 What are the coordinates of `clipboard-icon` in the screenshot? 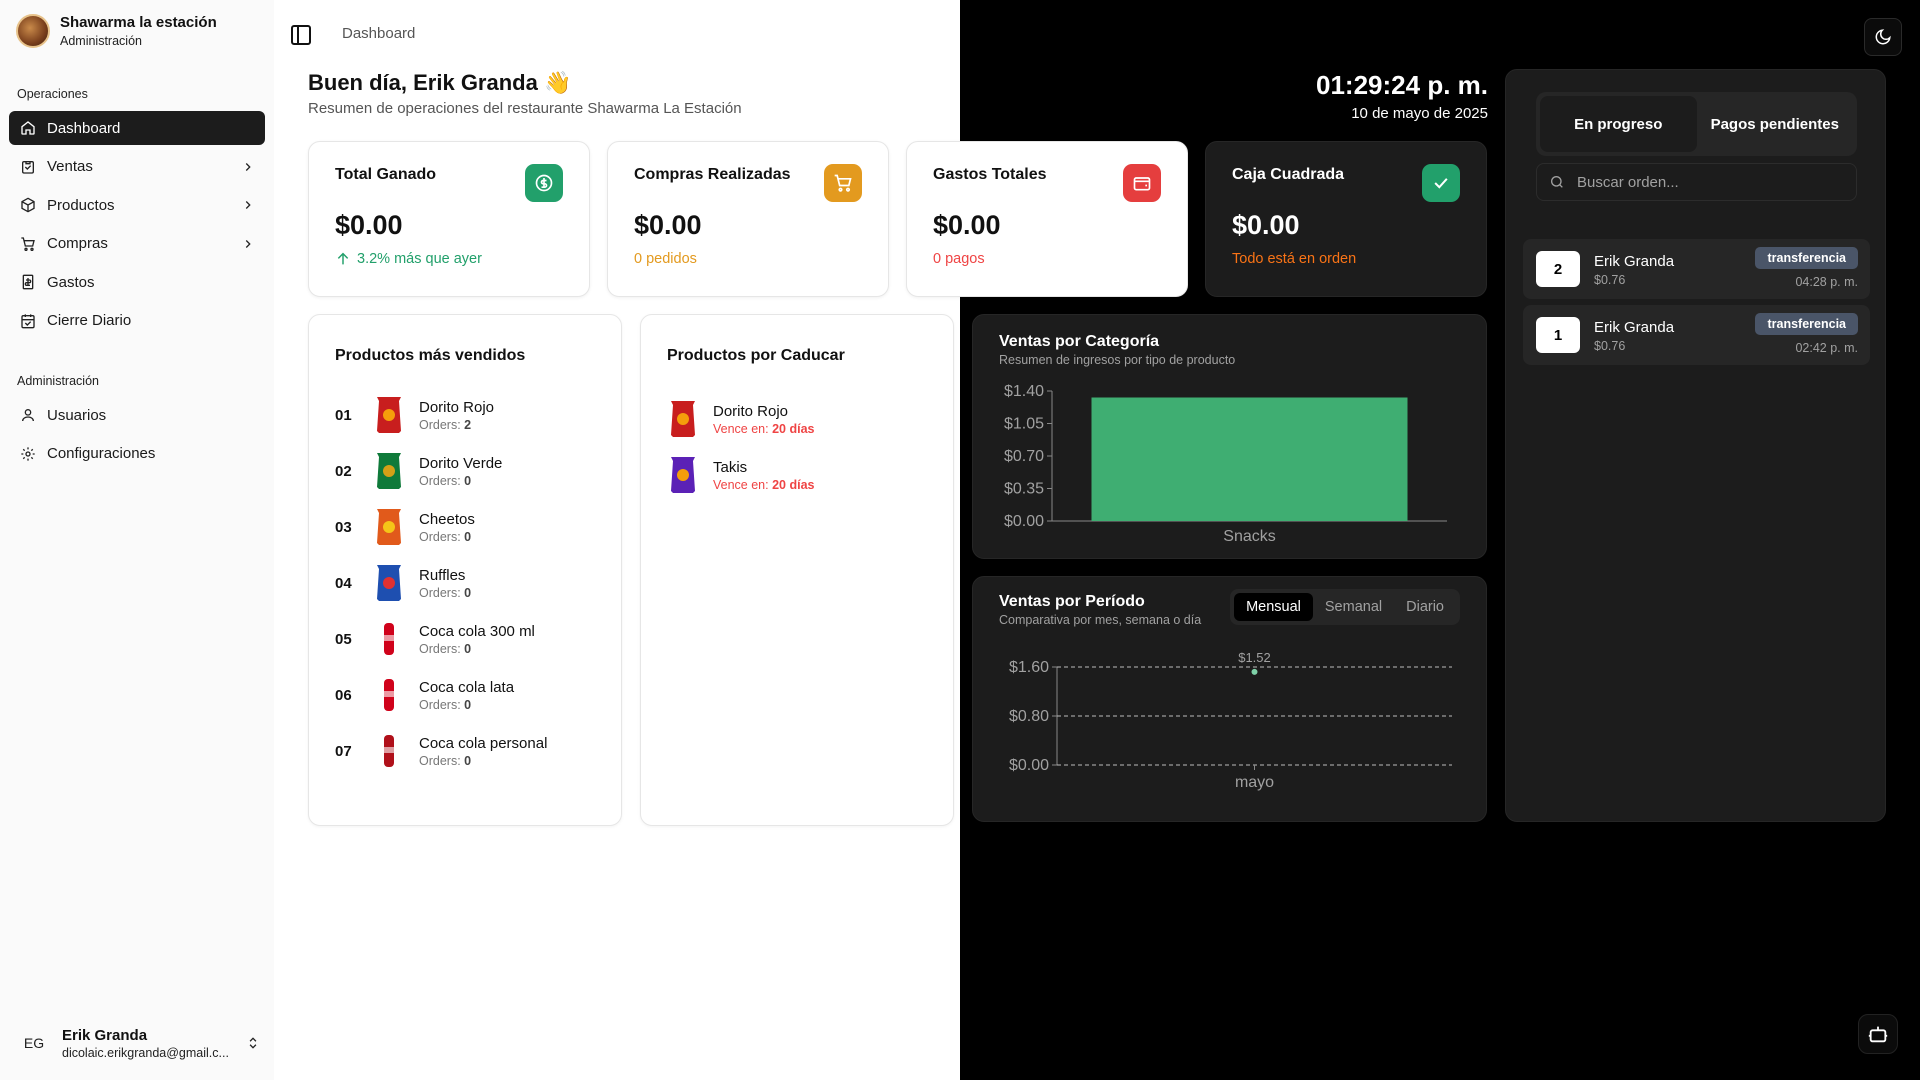 It's located at (28, 167).